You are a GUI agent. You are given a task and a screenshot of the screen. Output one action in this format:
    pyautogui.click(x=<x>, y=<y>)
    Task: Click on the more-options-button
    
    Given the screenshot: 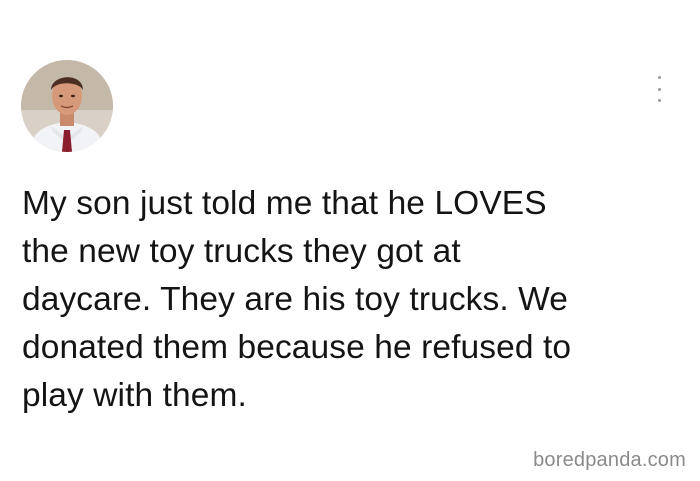 What is the action you would take?
    pyautogui.click(x=659, y=89)
    